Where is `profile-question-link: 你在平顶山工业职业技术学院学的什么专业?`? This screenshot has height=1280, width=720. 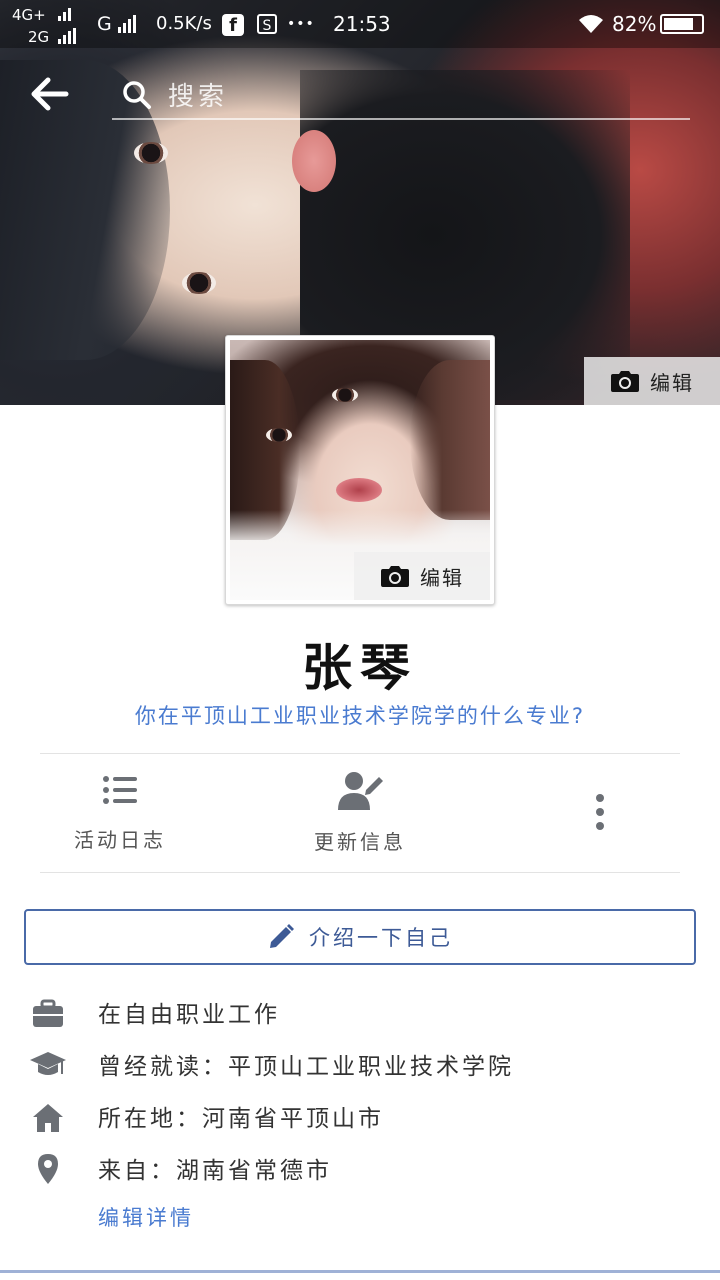
profile-question-link: 你在平顶山工业职业技术学院学的什么专业? is located at coordinates (360, 715).